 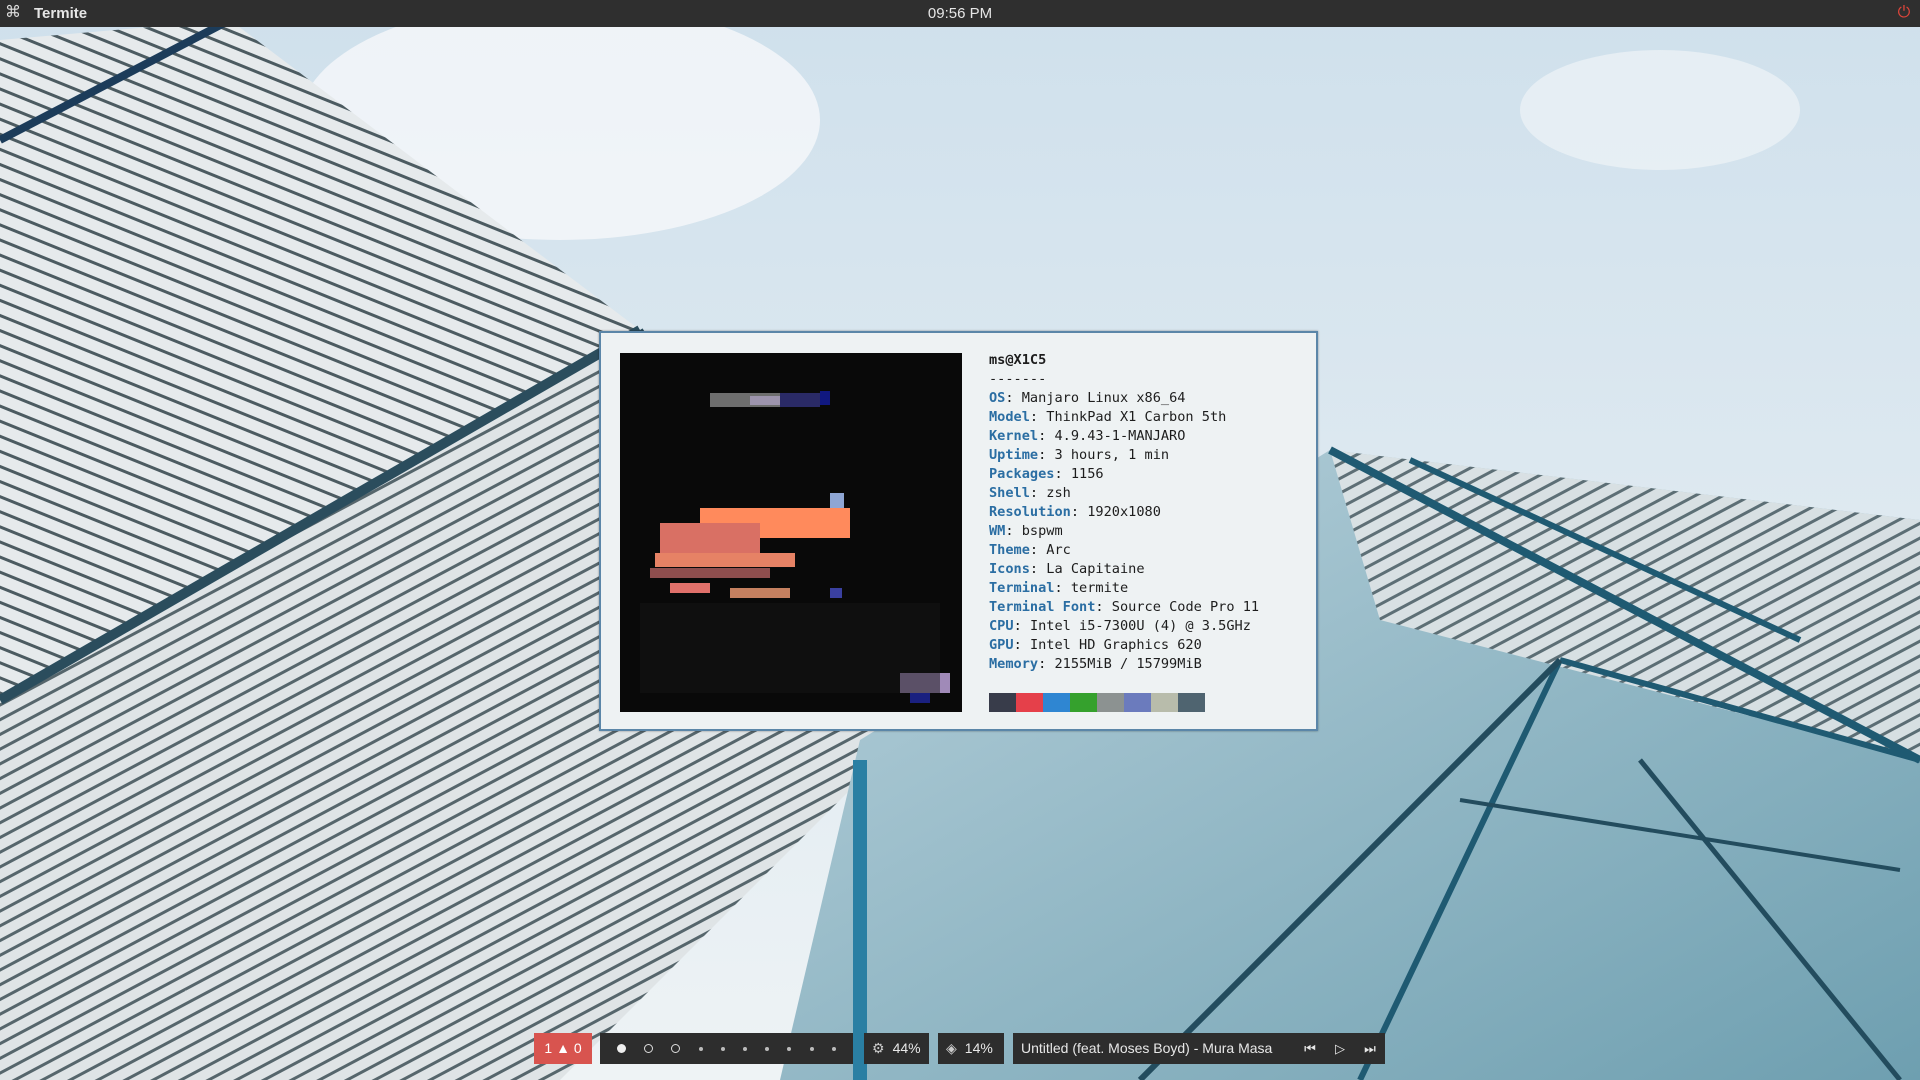 What do you see at coordinates (1022, 474) in the screenshot?
I see `info-key: Packages` at bounding box center [1022, 474].